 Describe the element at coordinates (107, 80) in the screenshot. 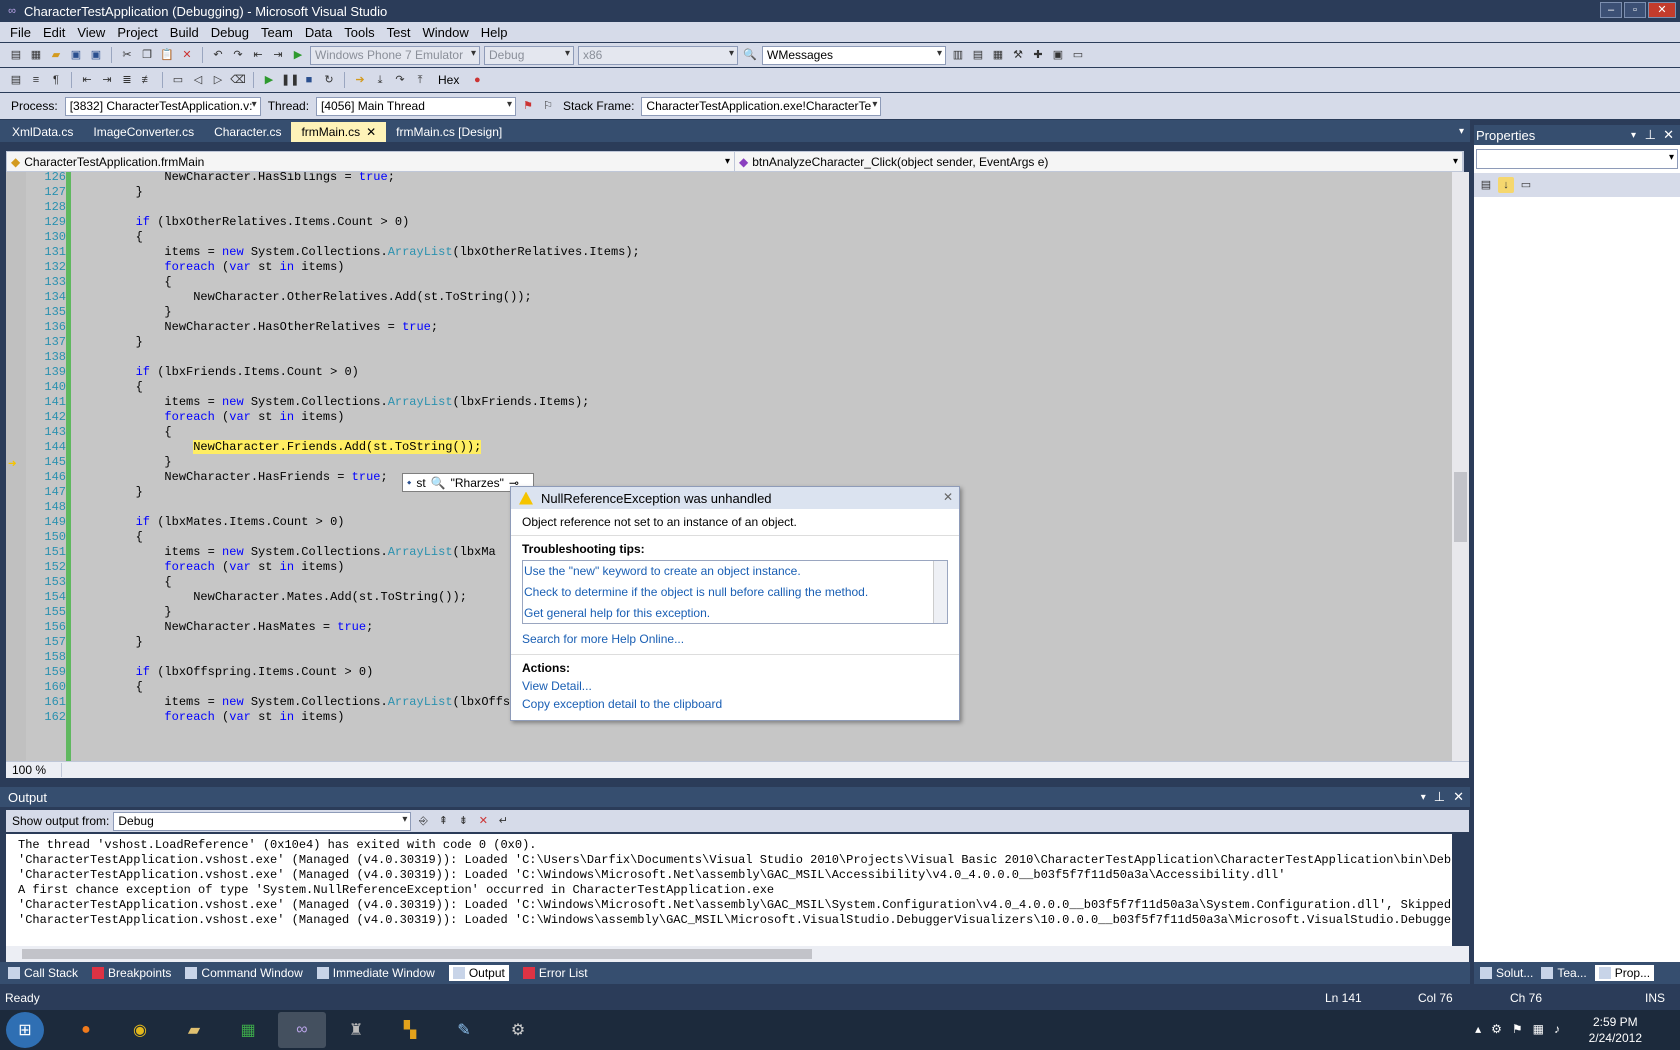

I see `increase-indent-icon: ⇥` at that location.